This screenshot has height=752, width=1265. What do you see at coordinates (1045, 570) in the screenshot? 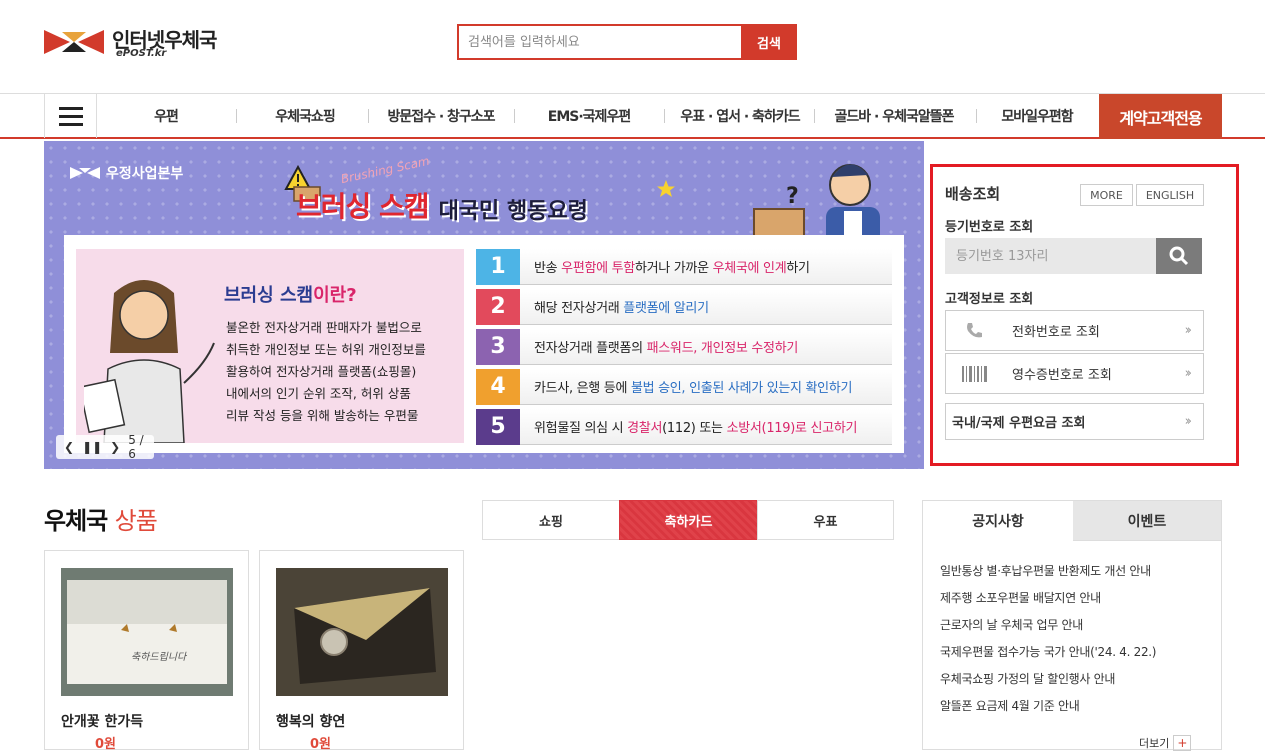
I see `notice-item: 일반통상 별·후납우편물 반환제도 개선 안내` at bounding box center [1045, 570].